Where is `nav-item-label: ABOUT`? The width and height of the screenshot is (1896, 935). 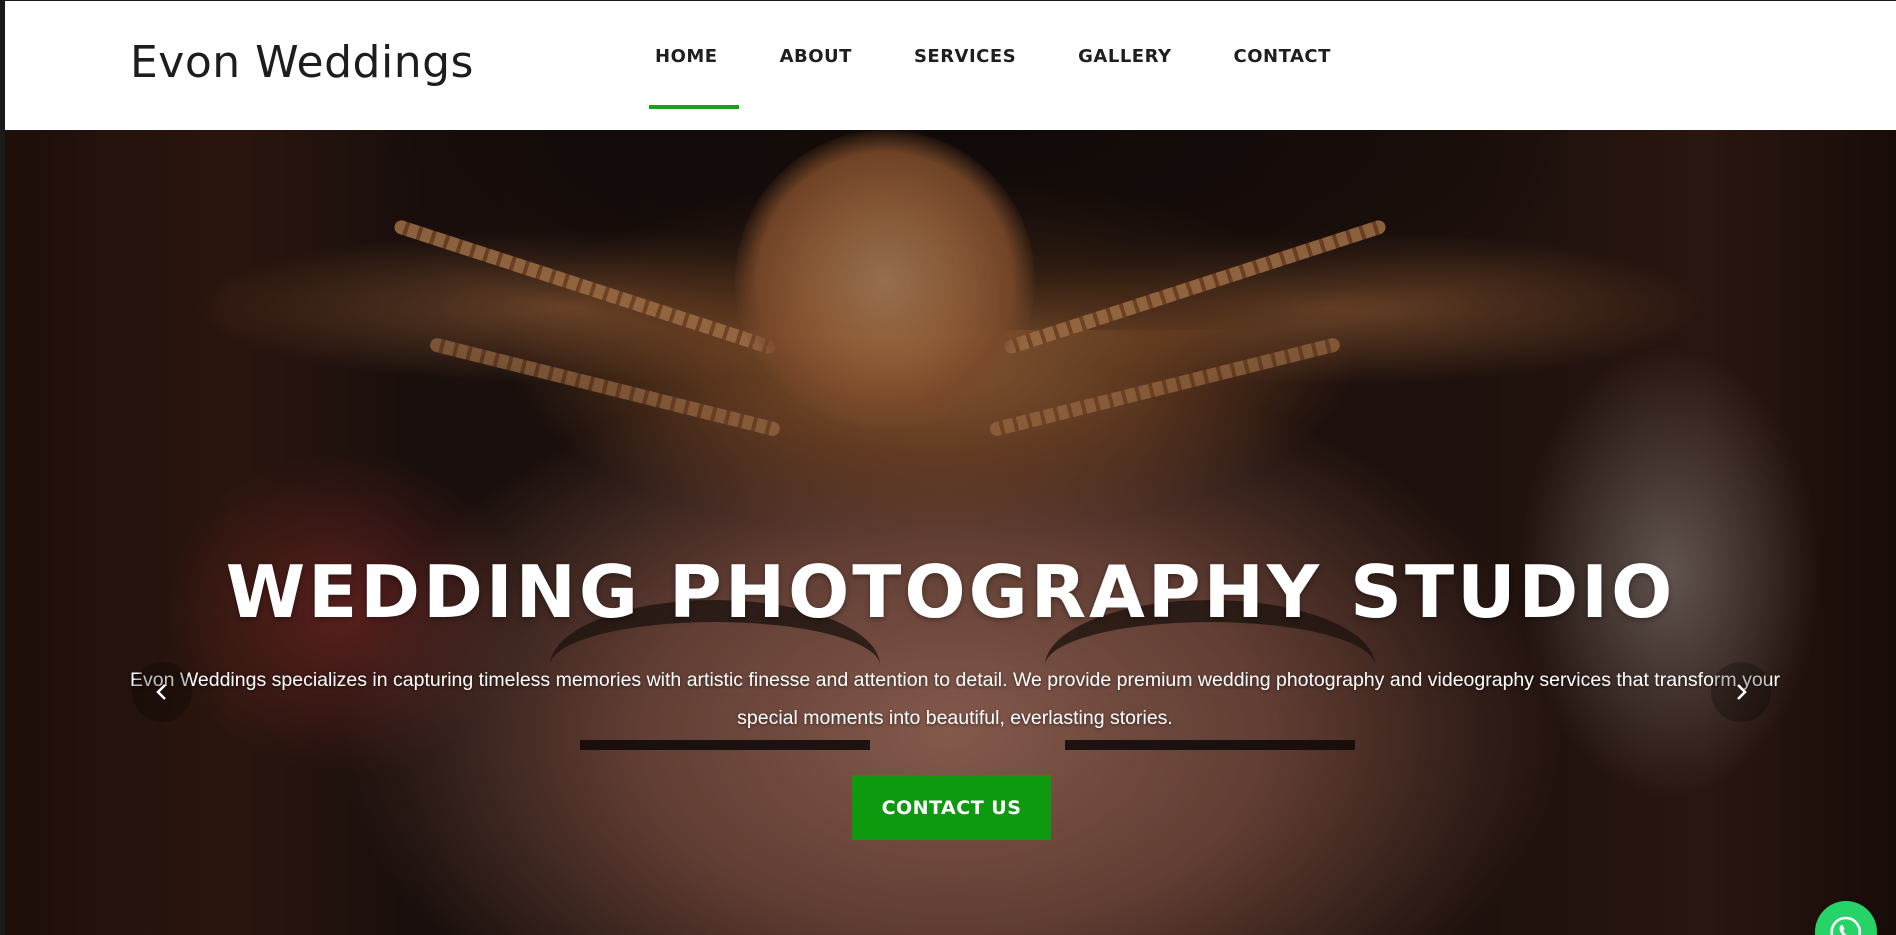 nav-item-label: ABOUT is located at coordinates (815, 56).